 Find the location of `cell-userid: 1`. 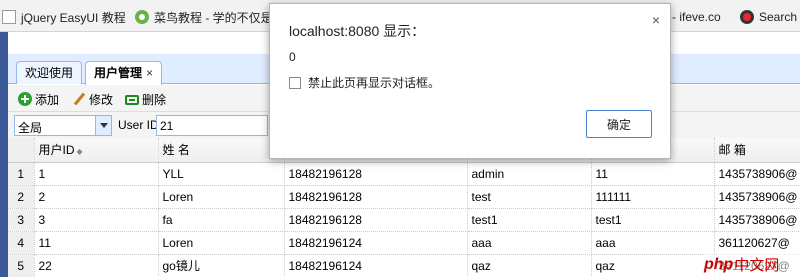

cell-userid: 1 is located at coordinates (96, 174).